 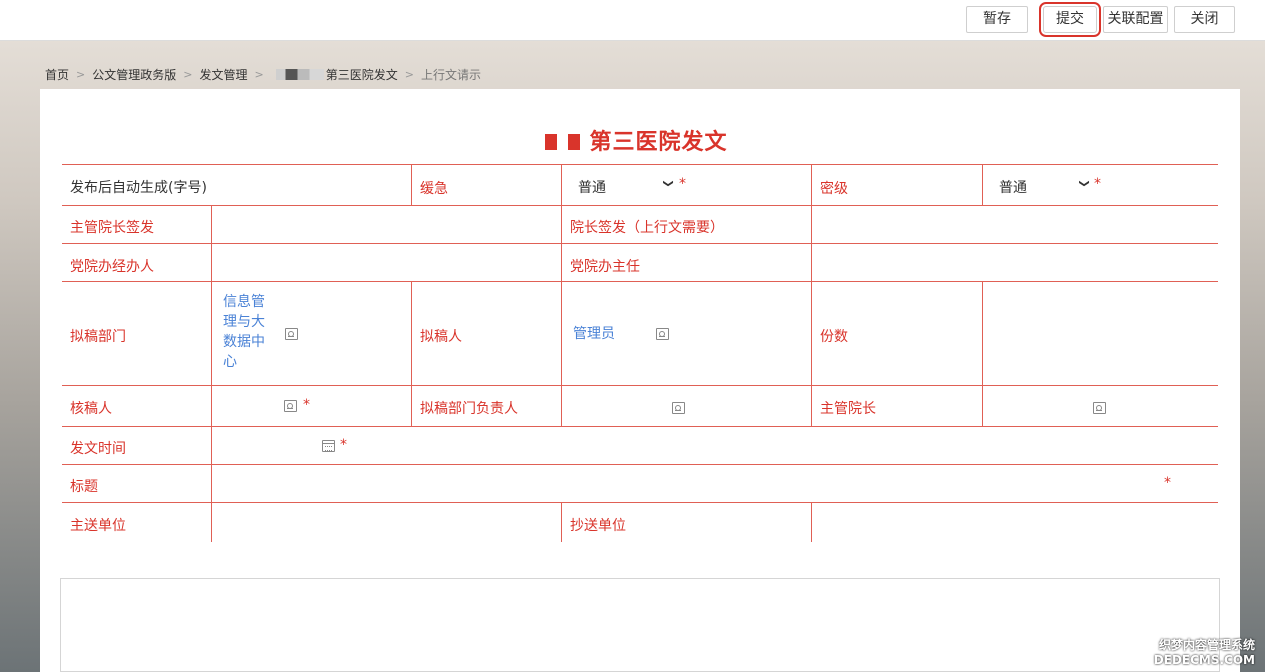 I want to click on body-editor, so click(x=640, y=625).